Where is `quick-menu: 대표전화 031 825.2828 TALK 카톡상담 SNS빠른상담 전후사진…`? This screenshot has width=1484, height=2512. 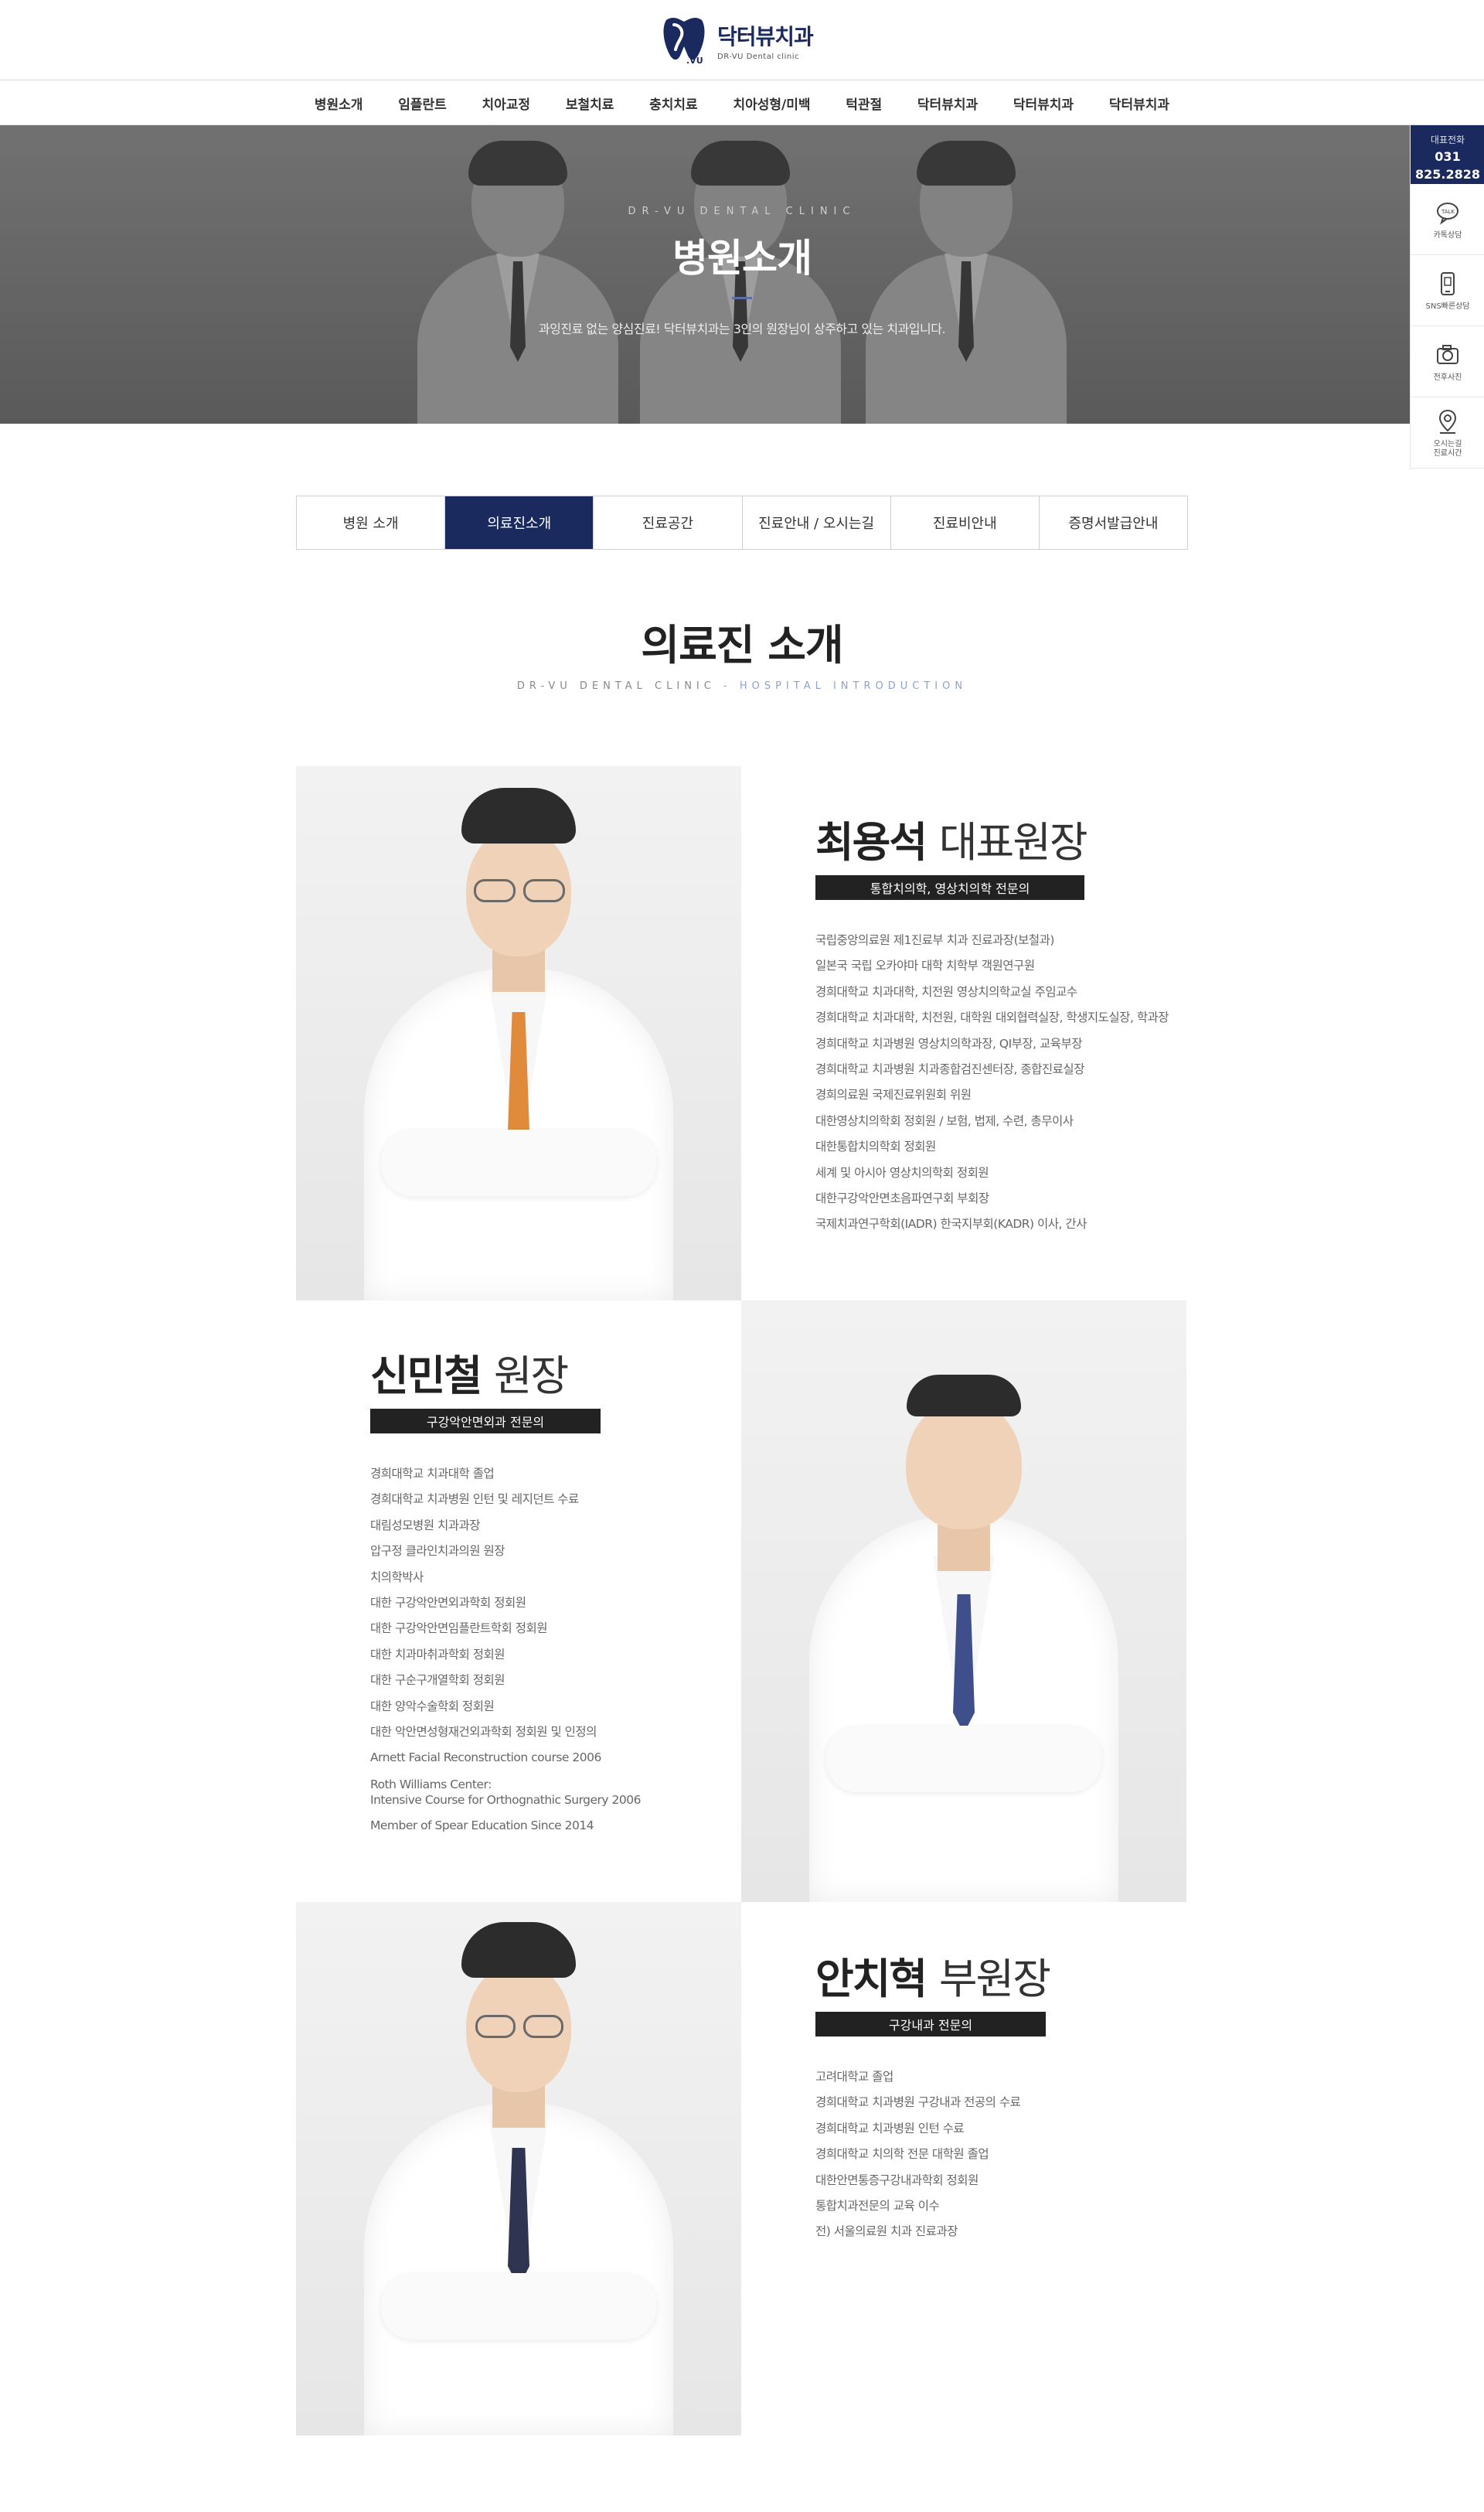 quick-menu: 대표전화 031 825.2828 TALK 카톡상담 SNS빠른상담 전후사진… is located at coordinates (1447, 297).